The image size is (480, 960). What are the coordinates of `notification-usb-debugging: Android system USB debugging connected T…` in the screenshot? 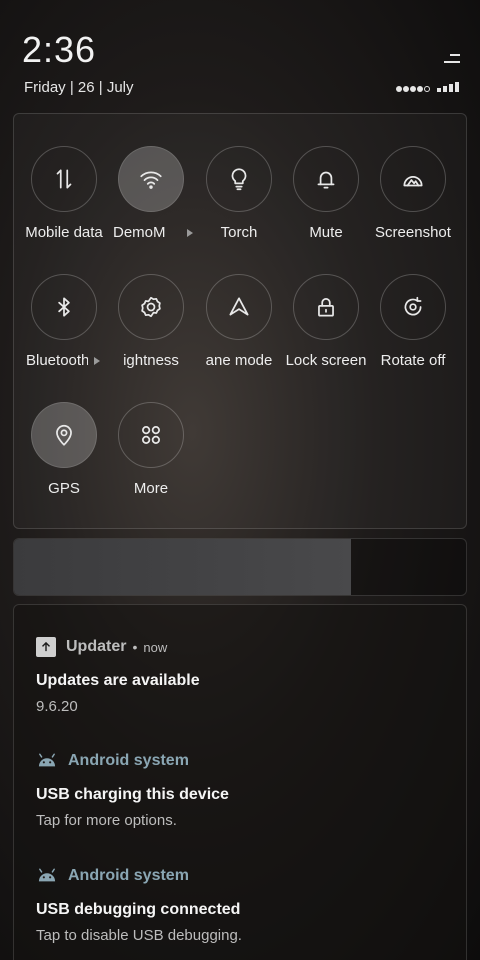 It's located at (246, 905).